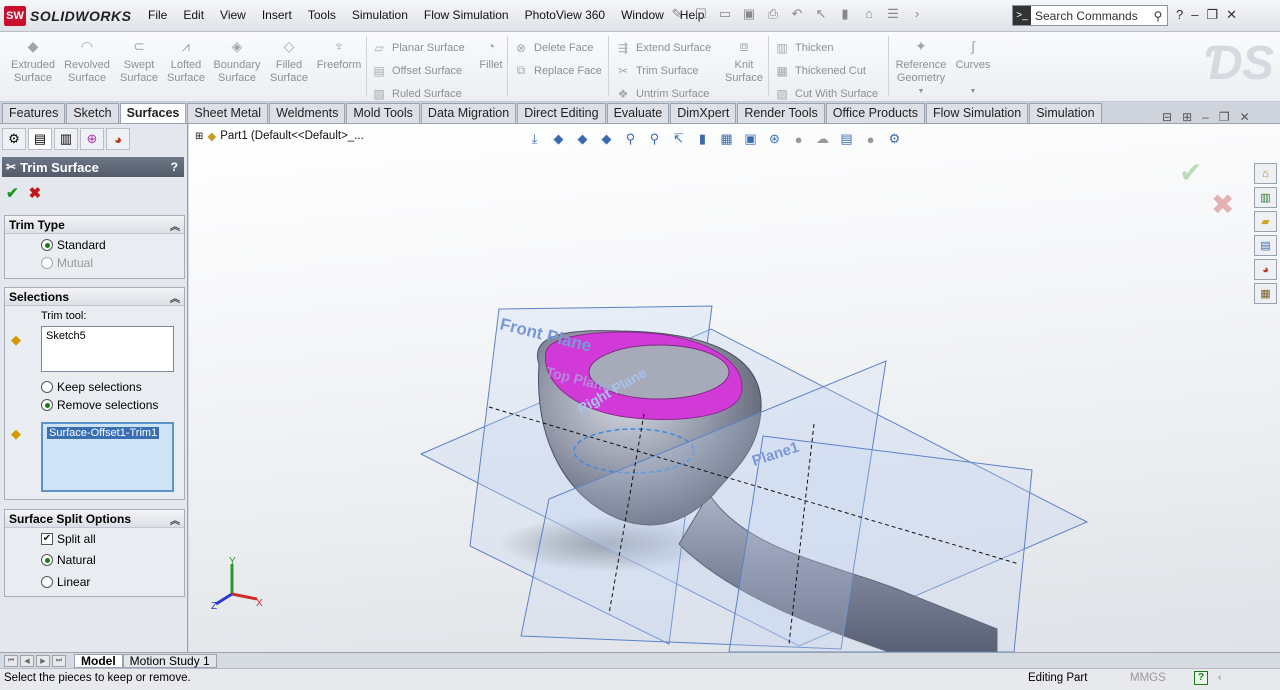 Image resolution: width=1280 pixels, height=690 pixels. What do you see at coordinates (561, 113) in the screenshot?
I see `tab-direct-editing: Direct Editing` at bounding box center [561, 113].